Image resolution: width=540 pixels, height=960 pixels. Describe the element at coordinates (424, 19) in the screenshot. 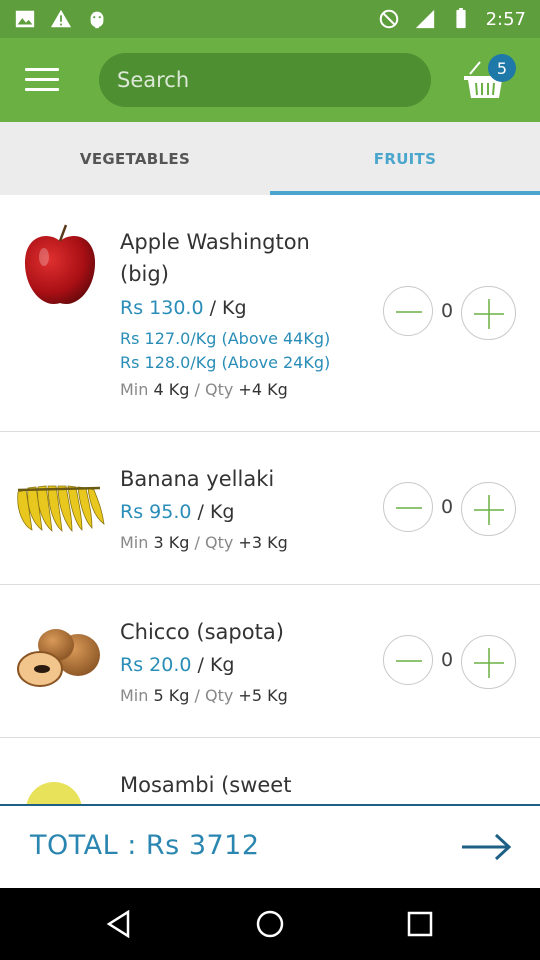

I see `signal-icon` at that location.